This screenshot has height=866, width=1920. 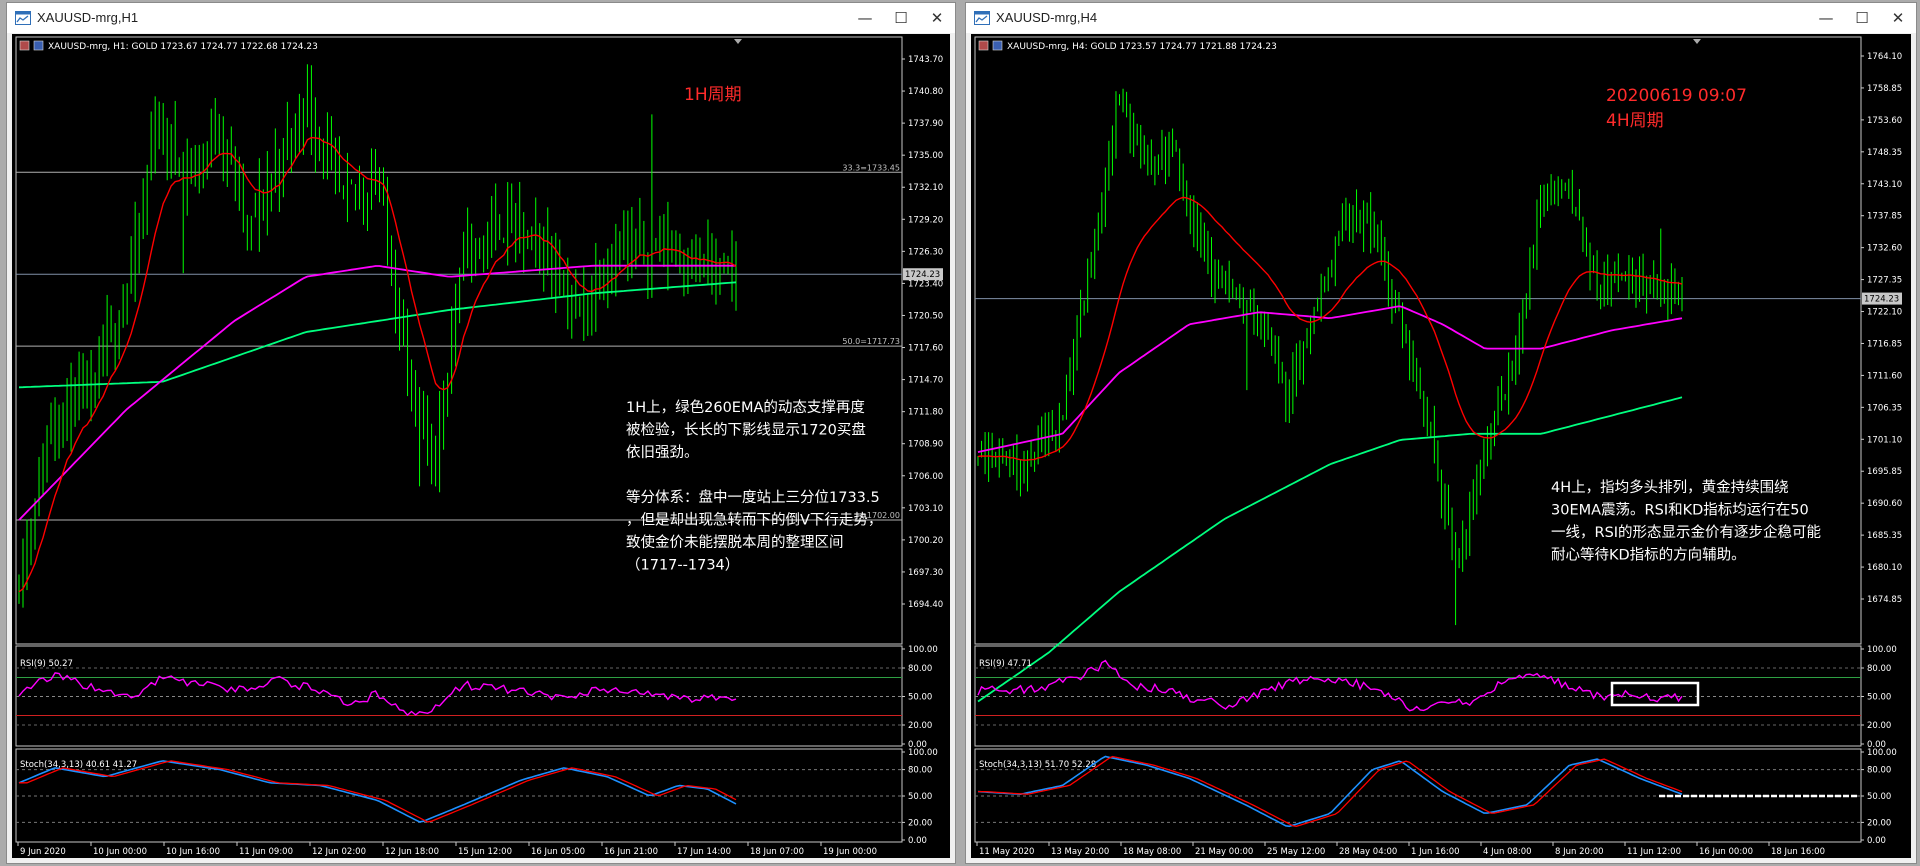 What do you see at coordinates (1224, 852) in the screenshot?
I see `time-axis-label: 21 May 00:00` at bounding box center [1224, 852].